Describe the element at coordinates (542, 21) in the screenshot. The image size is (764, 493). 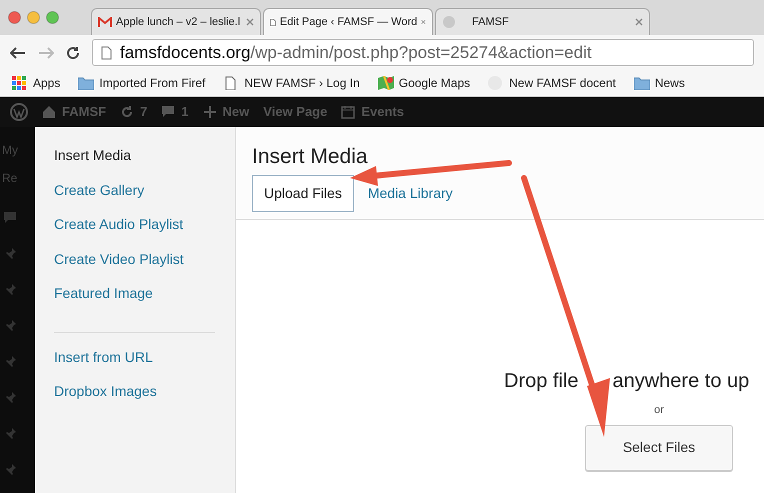
I see `browser-tab: FAMSF` at that location.